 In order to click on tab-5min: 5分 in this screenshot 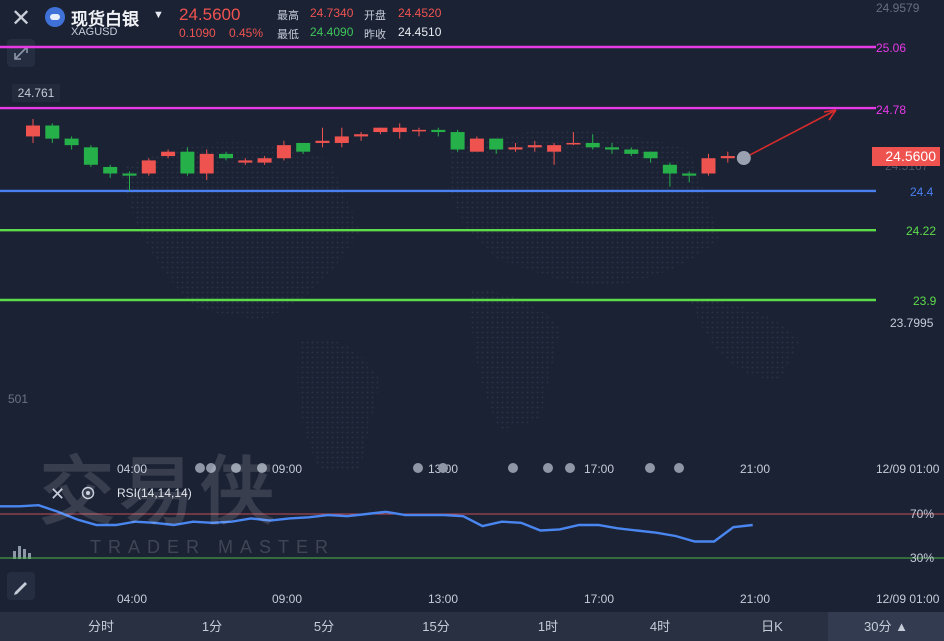, I will do `click(324, 626)`.